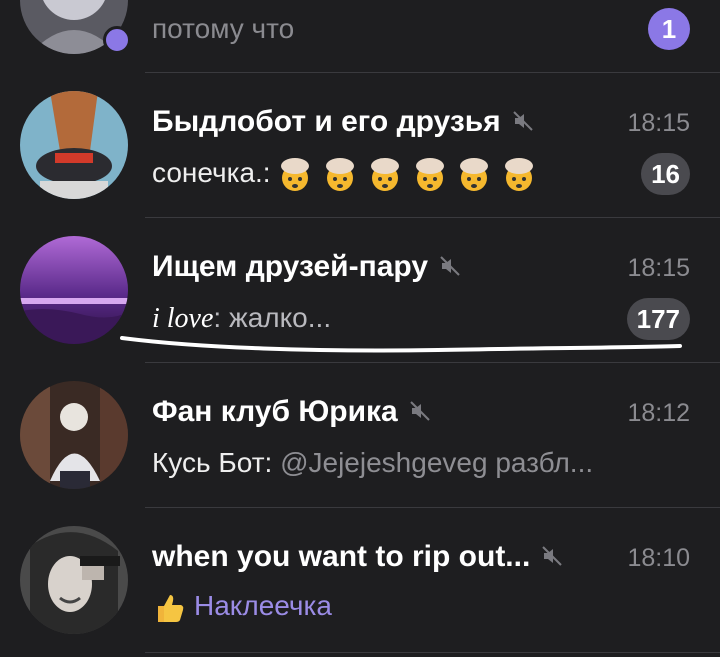  What do you see at coordinates (665, 174) in the screenshot?
I see `unread-badge: 16` at bounding box center [665, 174].